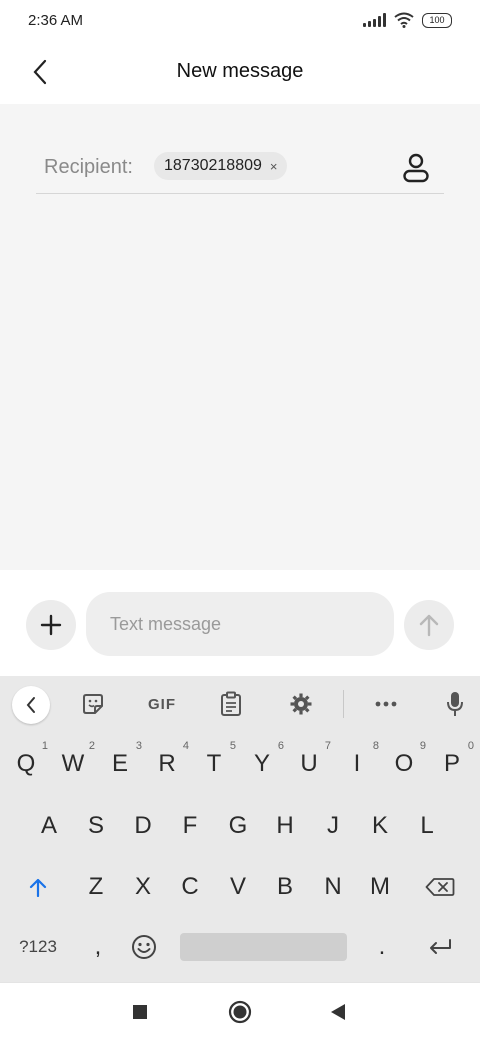 The image size is (480, 1040). What do you see at coordinates (470, 746) in the screenshot?
I see `key-hint: 0` at bounding box center [470, 746].